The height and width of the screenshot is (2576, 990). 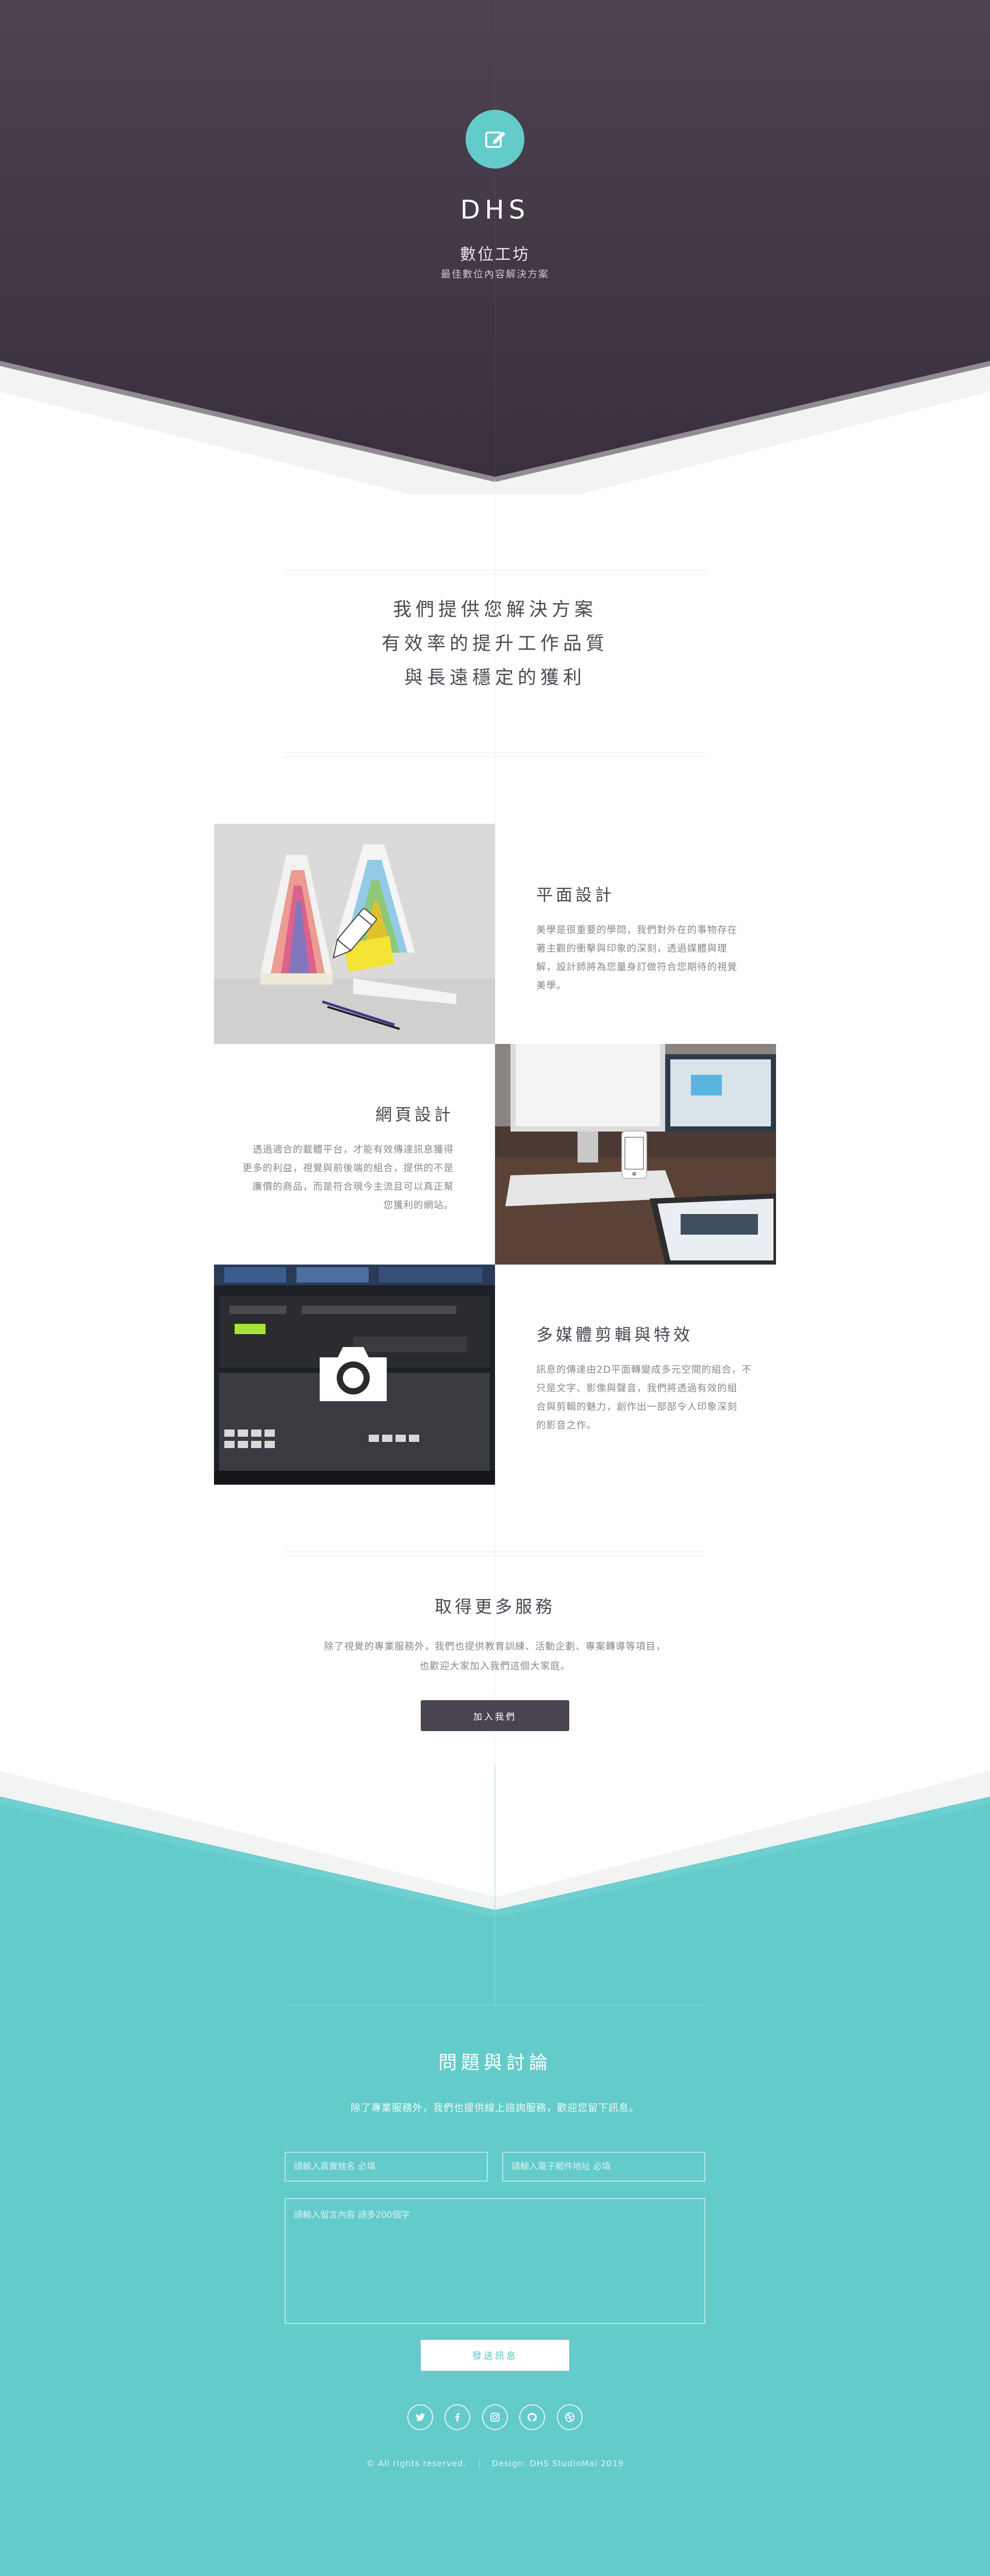 What do you see at coordinates (495, 2417) in the screenshot?
I see `instagram-icon` at bounding box center [495, 2417].